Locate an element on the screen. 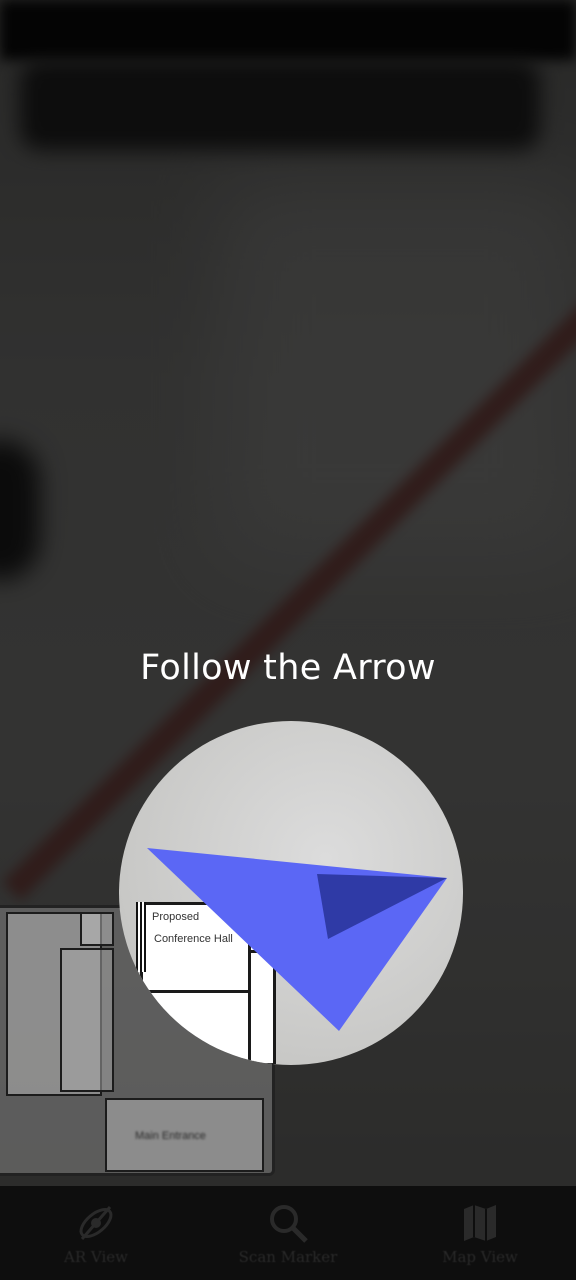 The height and width of the screenshot is (1280, 576). instruction-text: Follow the Arrow is located at coordinates (288, 668).